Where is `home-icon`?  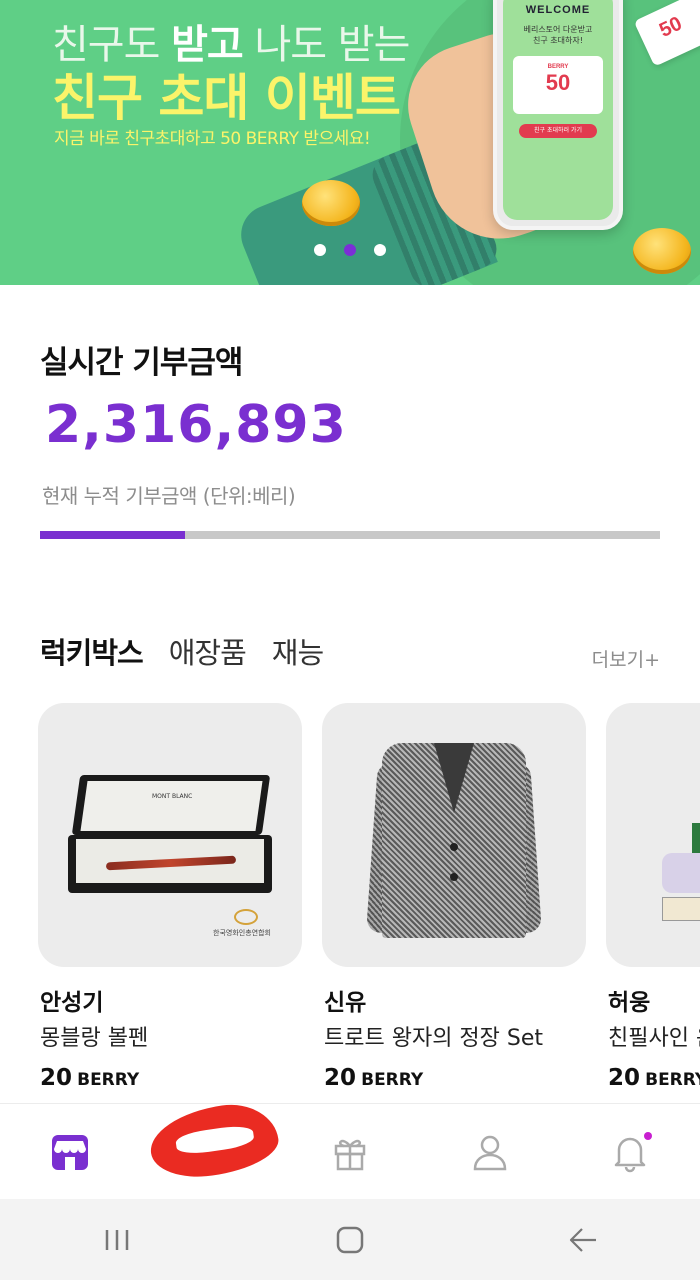 home-icon is located at coordinates (350, 1239).